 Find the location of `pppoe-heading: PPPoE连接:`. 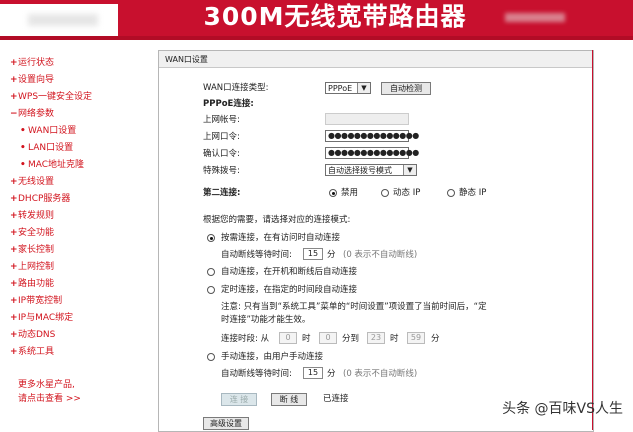

pppoe-heading: PPPoE连接: is located at coordinates (228, 104).